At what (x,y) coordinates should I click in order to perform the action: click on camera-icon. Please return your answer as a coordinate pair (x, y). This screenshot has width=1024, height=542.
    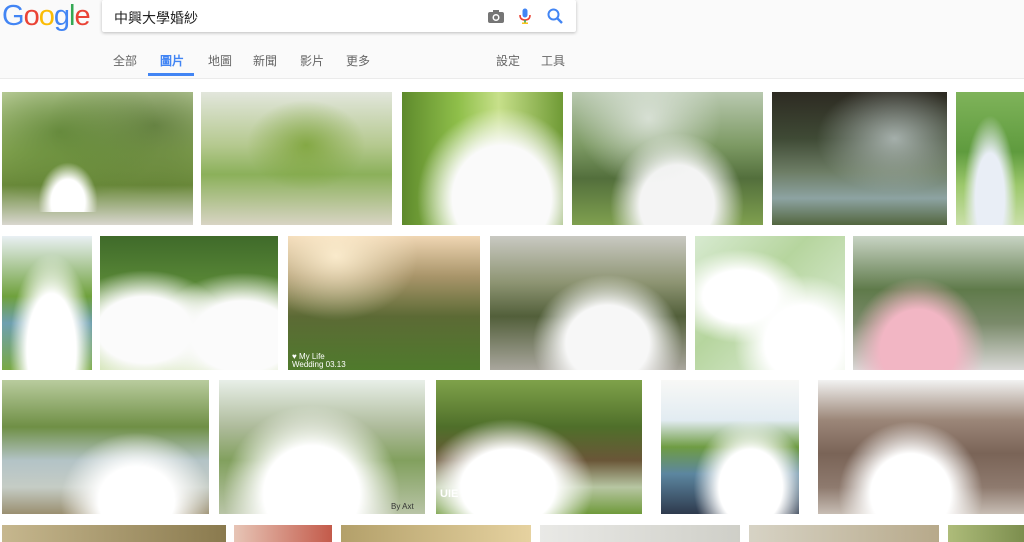
    Looking at the image, I should click on (496, 16).